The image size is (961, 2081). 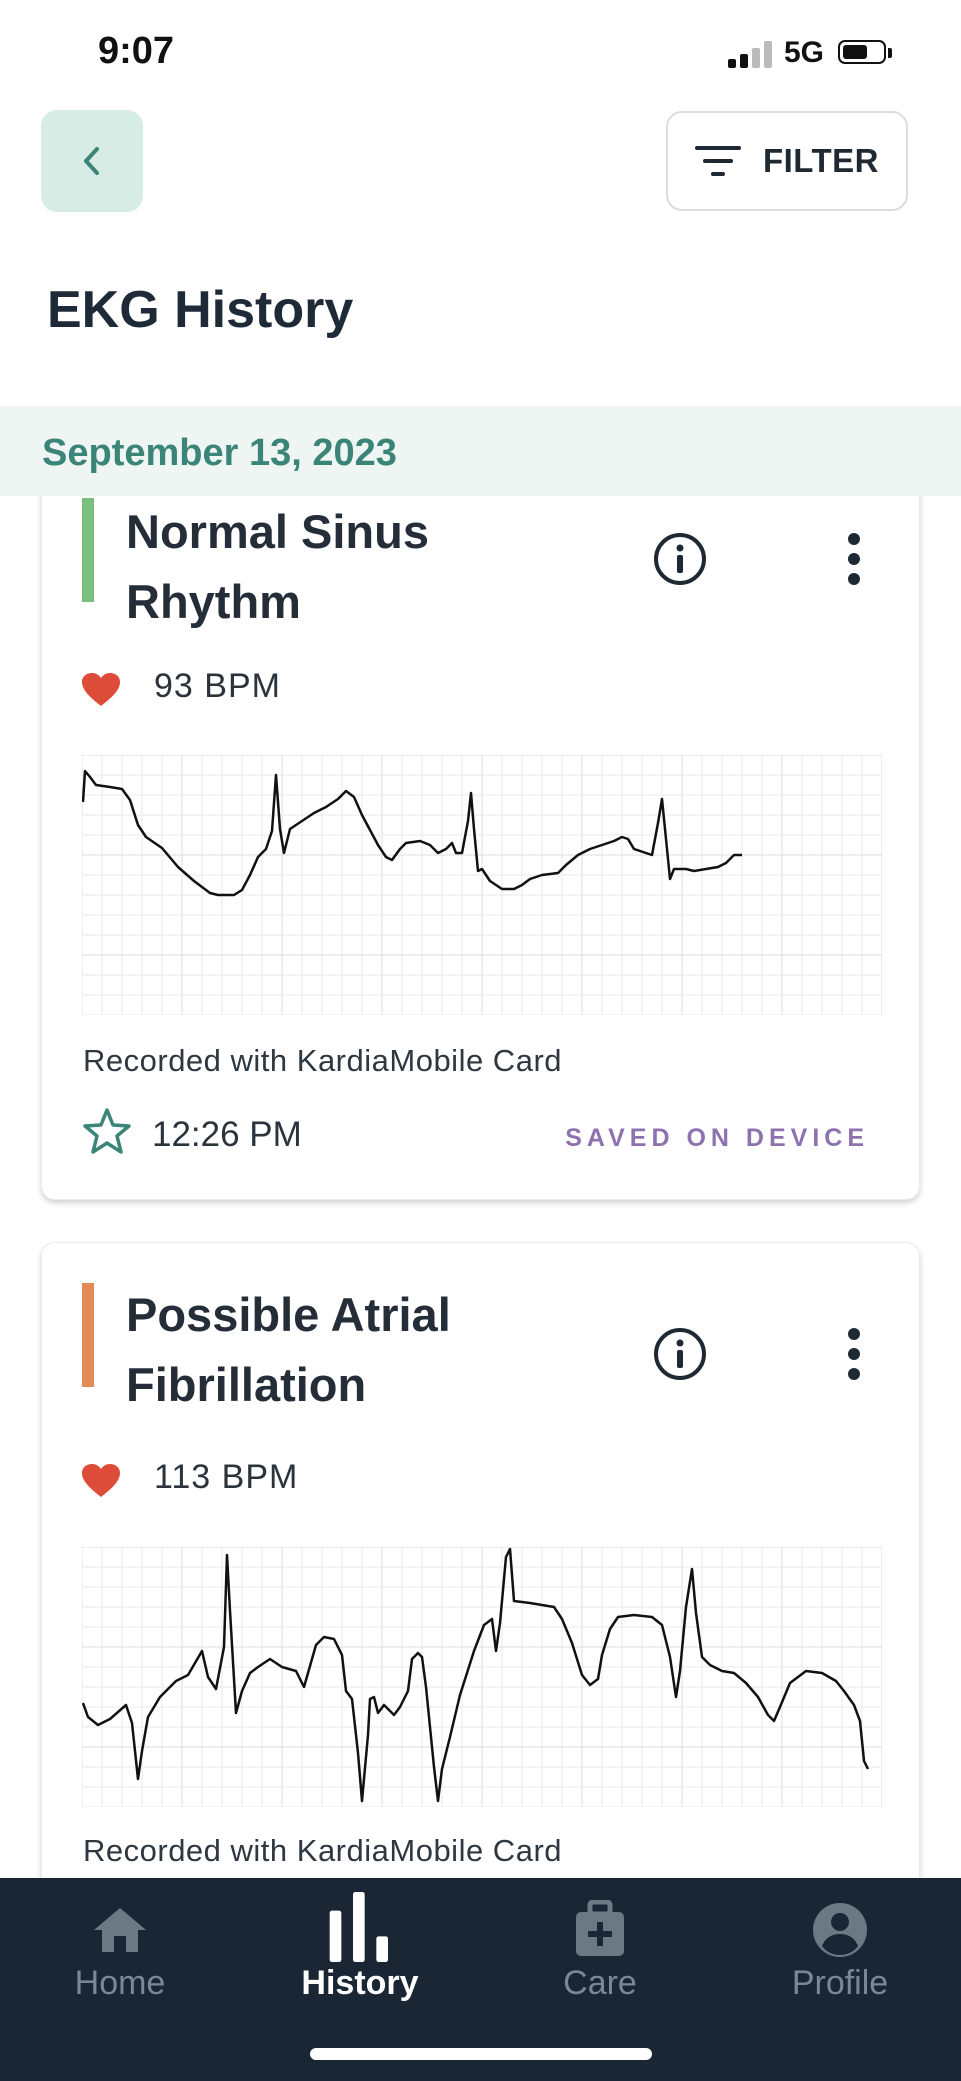 I want to click on status-bar: 9:07 5G, so click(x=480, y=50).